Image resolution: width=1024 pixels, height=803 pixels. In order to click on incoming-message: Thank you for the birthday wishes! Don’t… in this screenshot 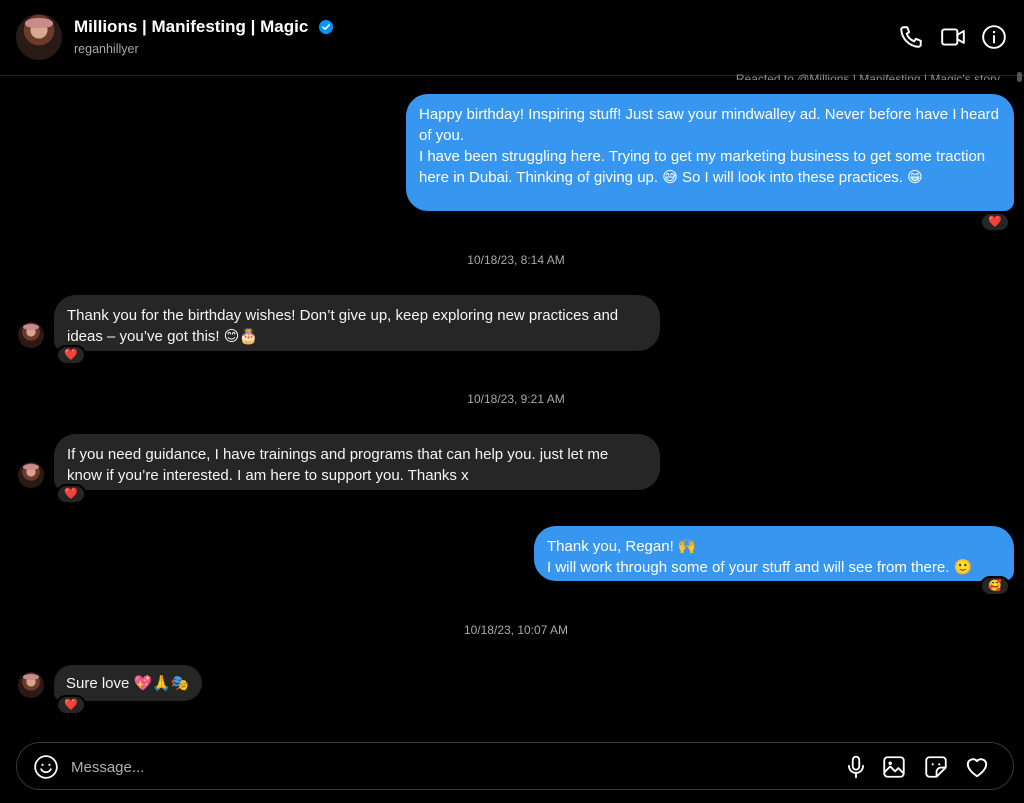, I will do `click(357, 323)`.